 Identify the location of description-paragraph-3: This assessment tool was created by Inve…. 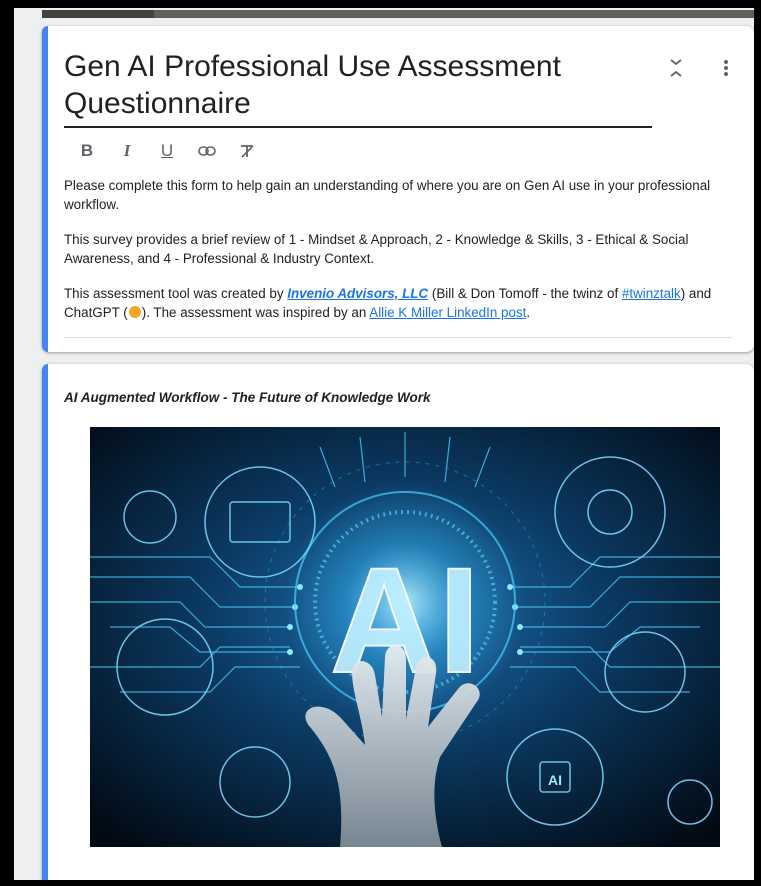
(388, 303).